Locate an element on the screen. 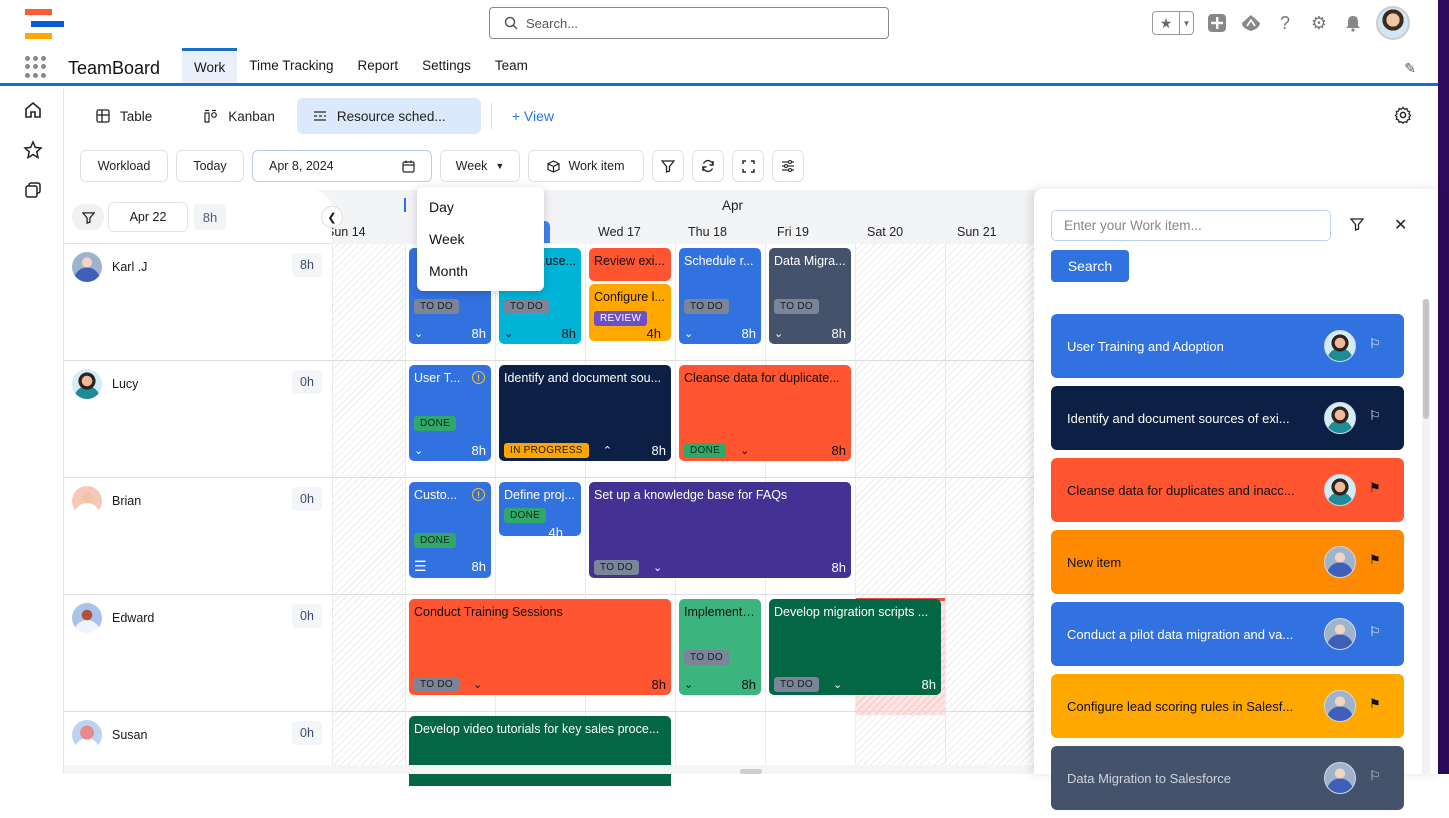 Image resolution: width=1449 pixels, height=818 pixels. nav-tab-work: Work is located at coordinates (210, 65).